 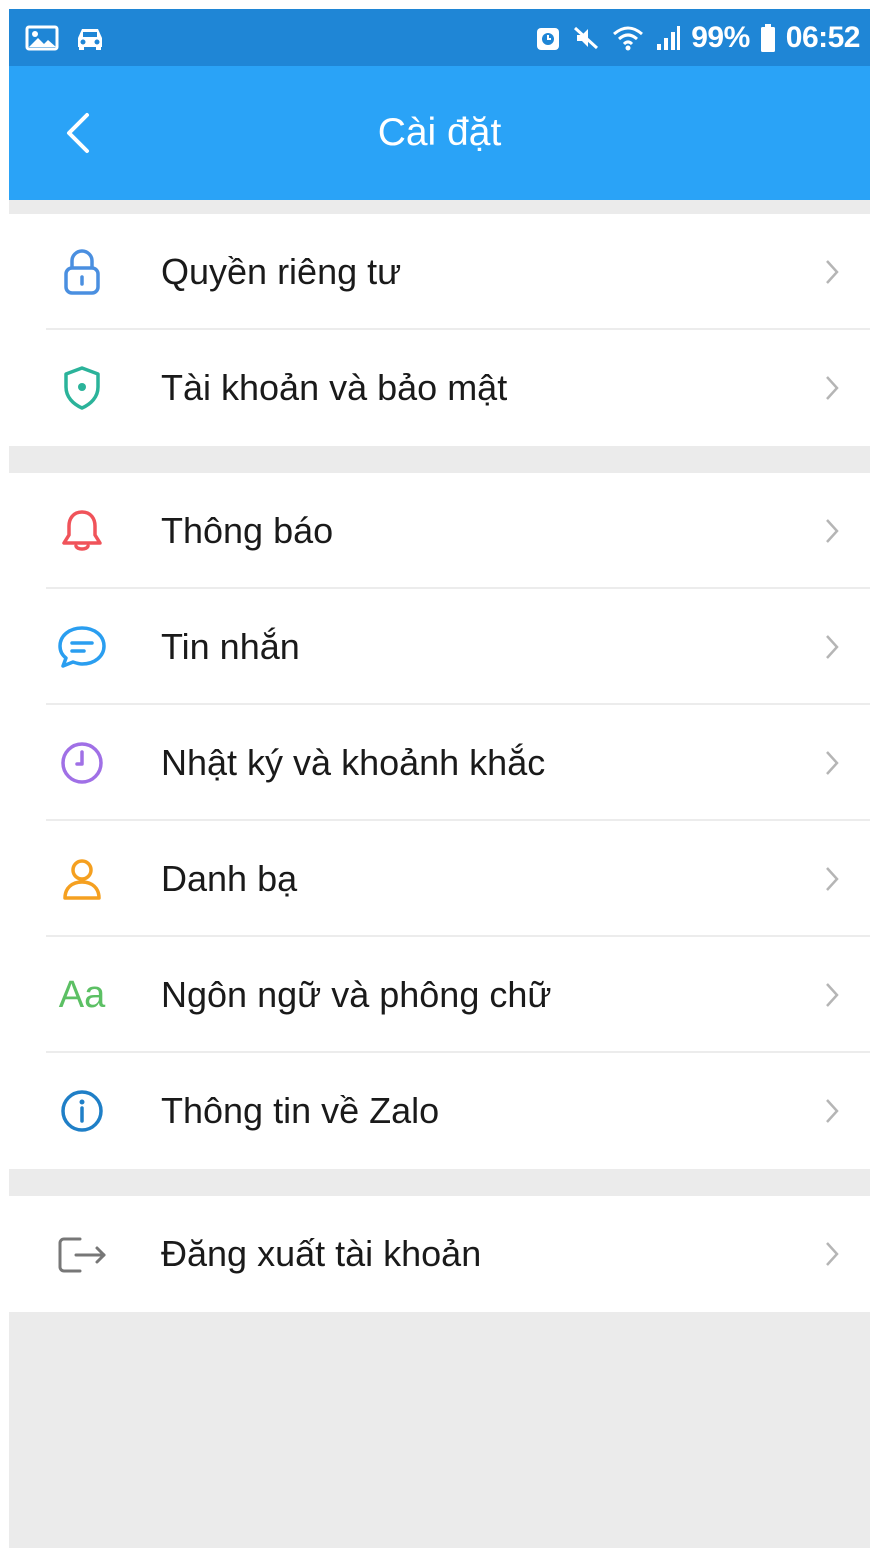 What do you see at coordinates (439, 647) in the screenshot?
I see `settings-item-messages: Tin nhắn` at bounding box center [439, 647].